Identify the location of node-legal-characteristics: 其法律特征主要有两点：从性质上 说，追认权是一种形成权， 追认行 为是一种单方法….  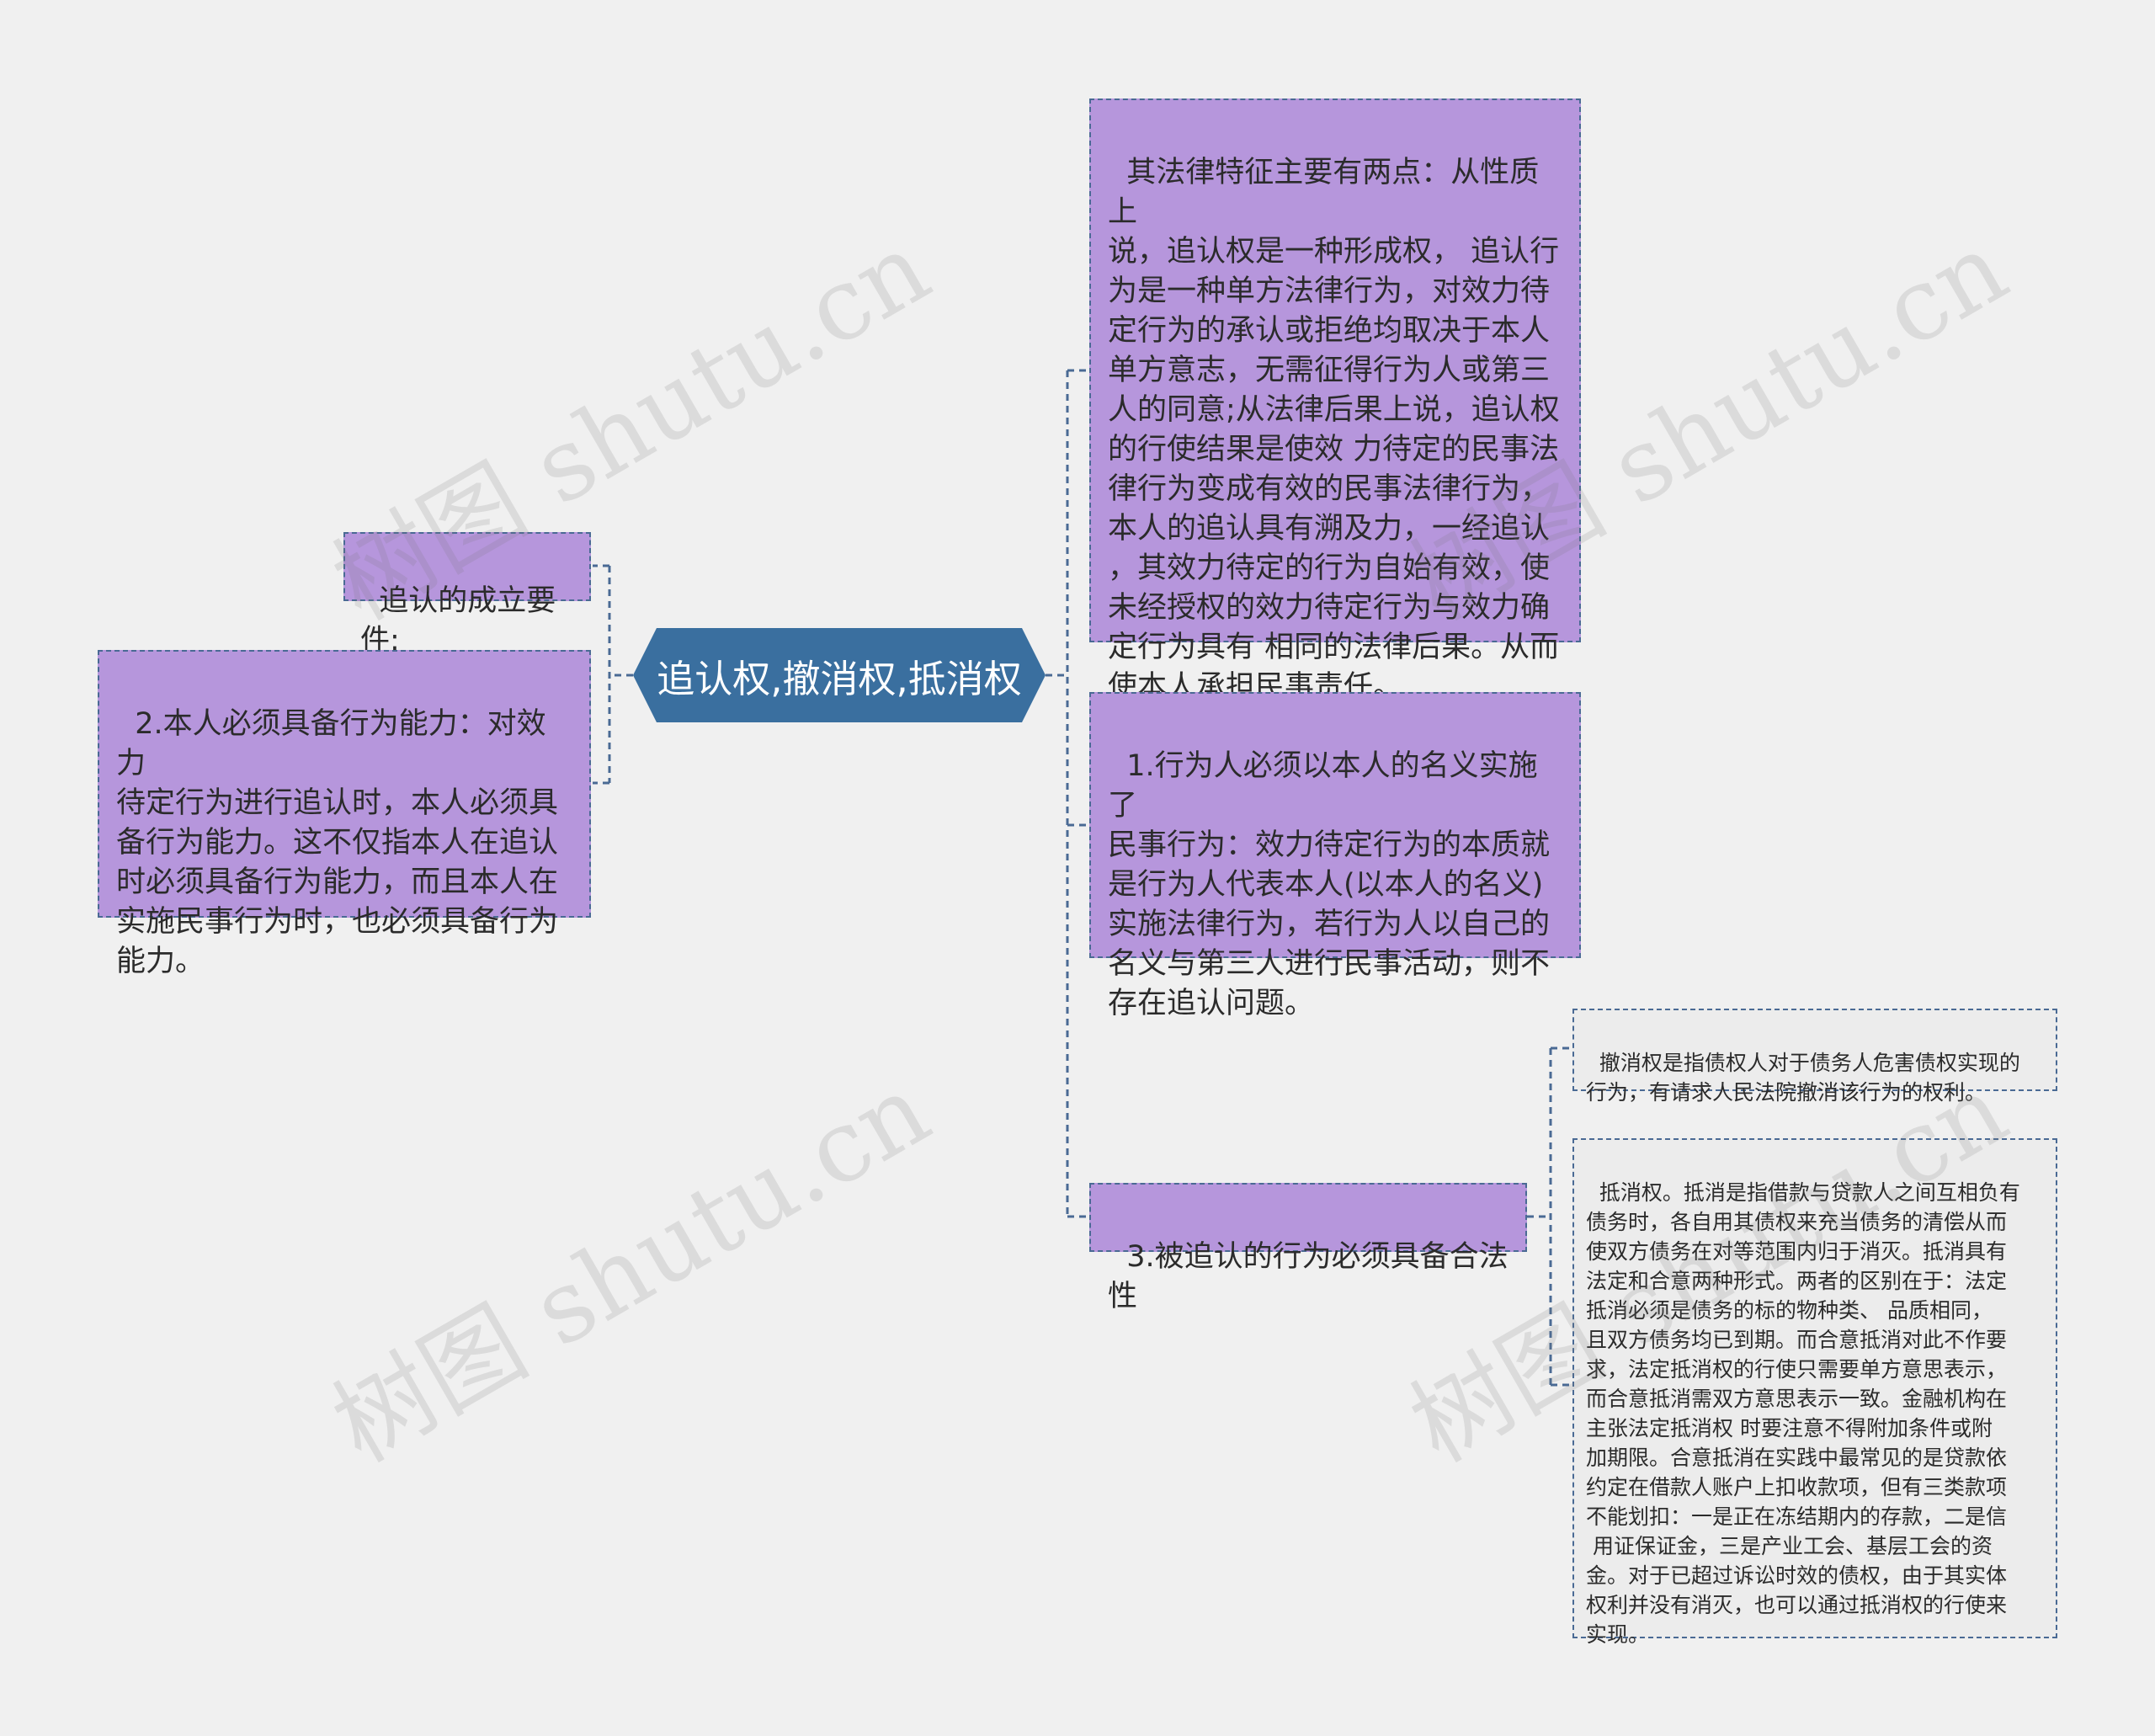
(1335, 401).